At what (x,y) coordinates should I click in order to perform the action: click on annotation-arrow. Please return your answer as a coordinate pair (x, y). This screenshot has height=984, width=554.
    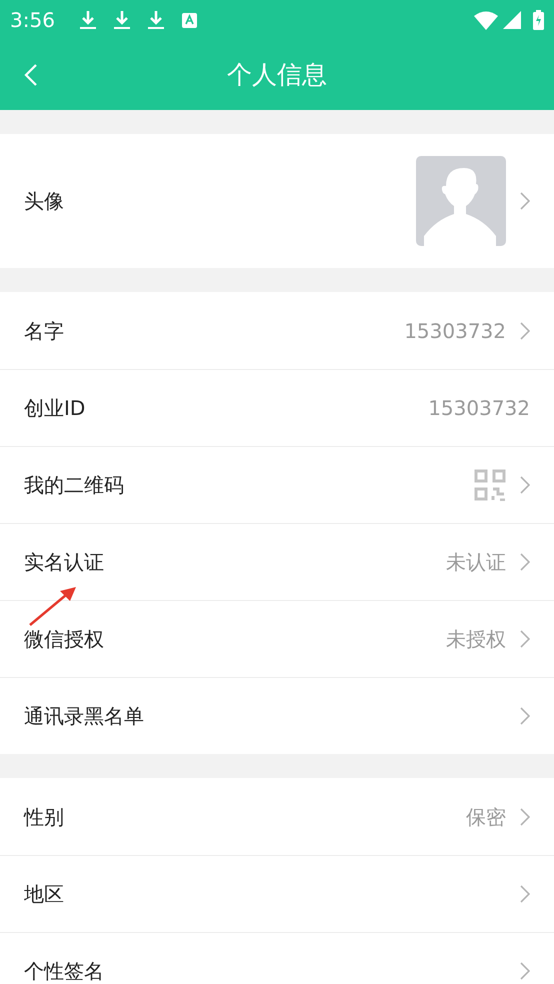
    Looking at the image, I should click on (53, 606).